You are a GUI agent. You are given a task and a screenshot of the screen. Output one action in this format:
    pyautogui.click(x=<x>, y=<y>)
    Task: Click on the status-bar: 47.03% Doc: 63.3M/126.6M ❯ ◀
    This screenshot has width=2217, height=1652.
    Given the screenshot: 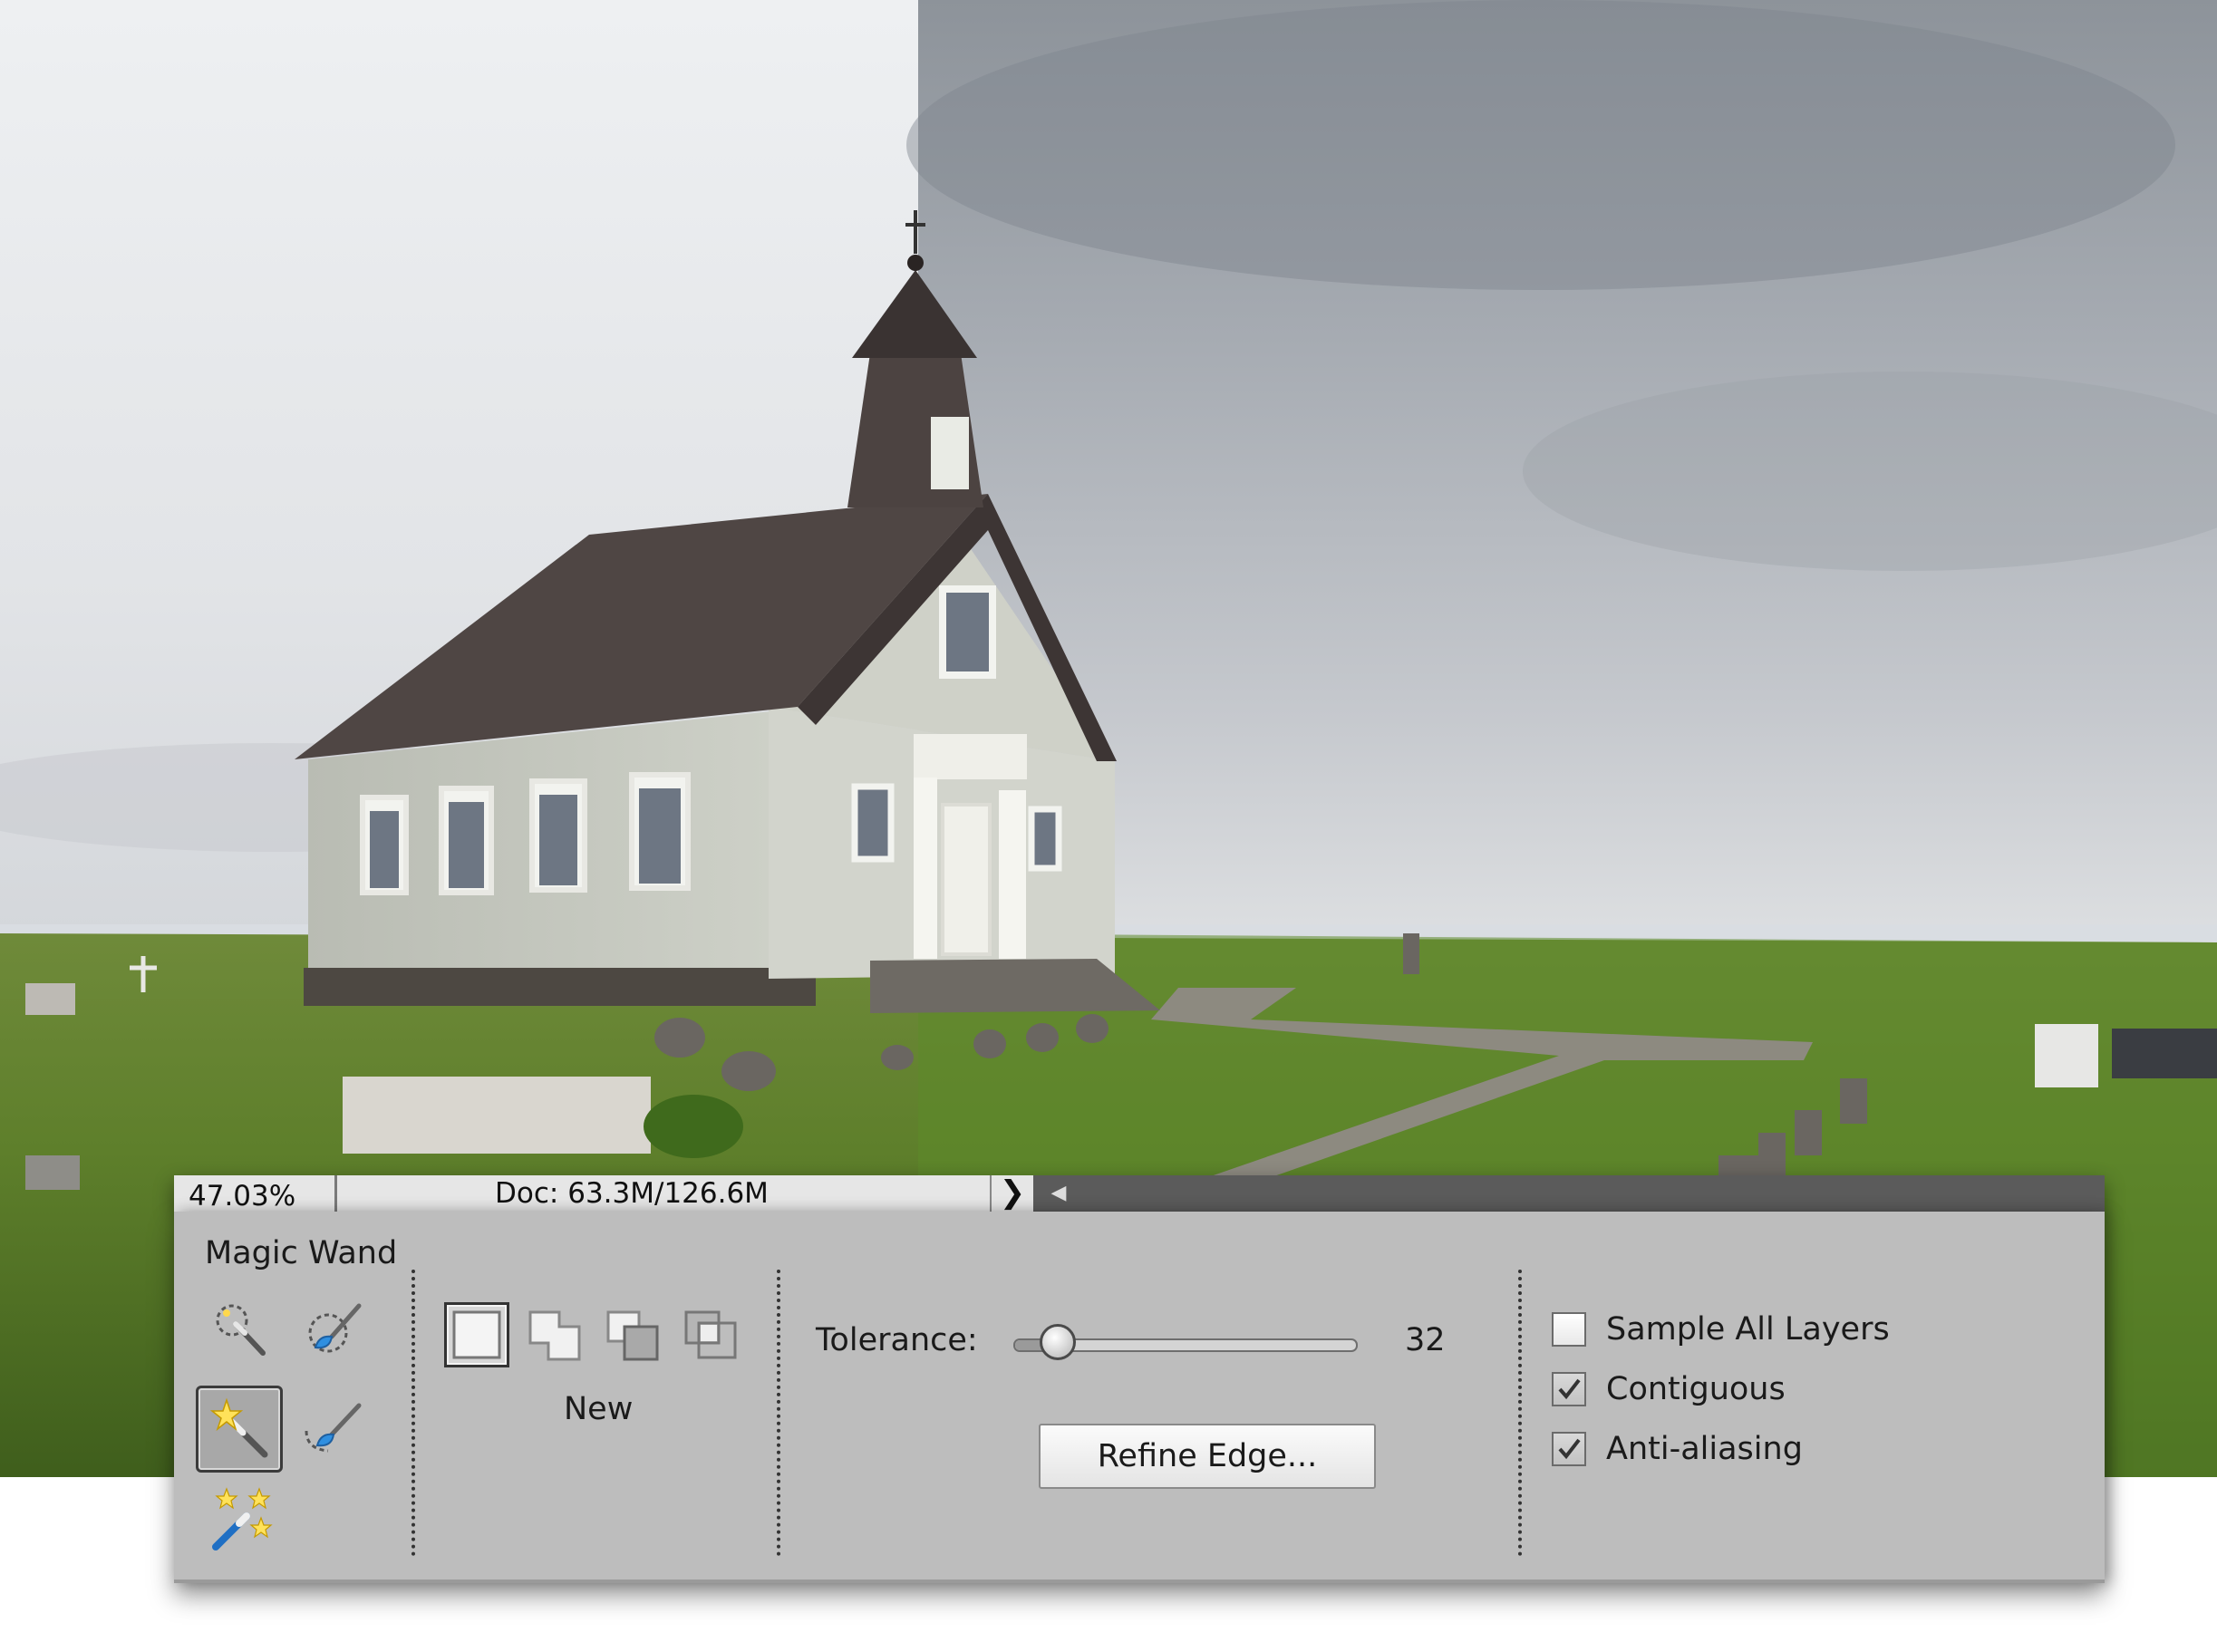 What is the action you would take?
    pyautogui.click(x=1139, y=1193)
    